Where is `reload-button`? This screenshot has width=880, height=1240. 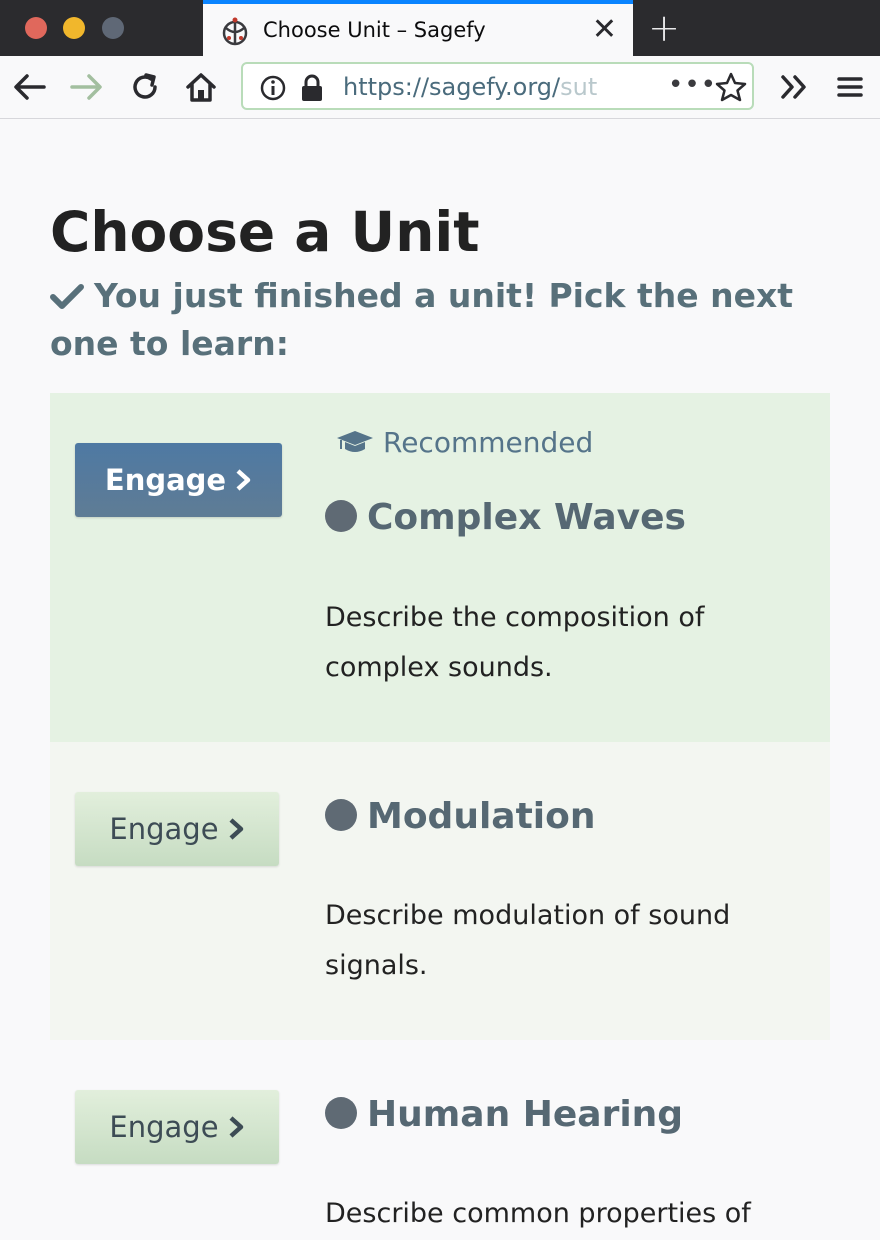
reload-button is located at coordinates (145, 87).